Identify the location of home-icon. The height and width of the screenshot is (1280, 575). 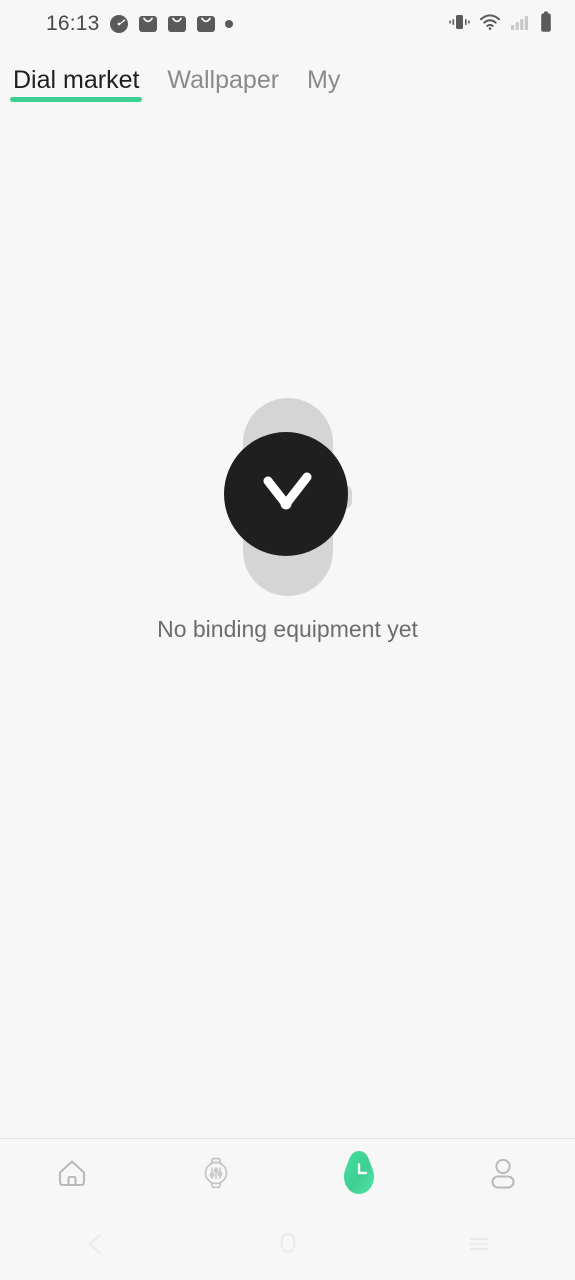
(72, 1175).